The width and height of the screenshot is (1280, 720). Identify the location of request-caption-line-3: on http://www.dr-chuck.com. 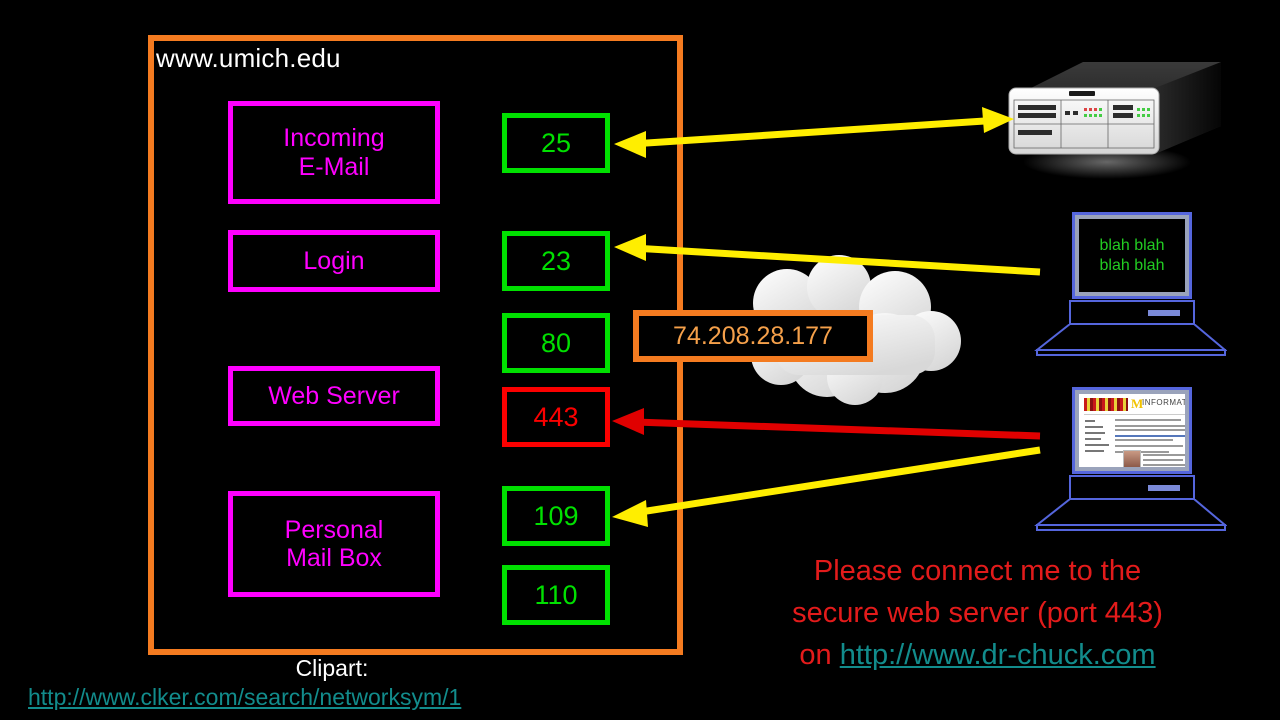
(977, 655).